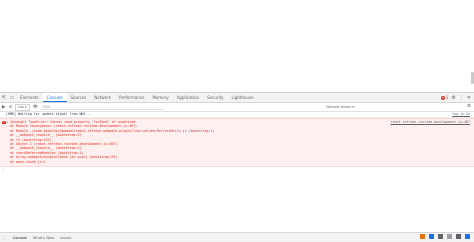 This screenshot has height=242, width=474. What do you see at coordinates (188, 97) in the screenshot?
I see `tab-application: Application` at bounding box center [188, 97].